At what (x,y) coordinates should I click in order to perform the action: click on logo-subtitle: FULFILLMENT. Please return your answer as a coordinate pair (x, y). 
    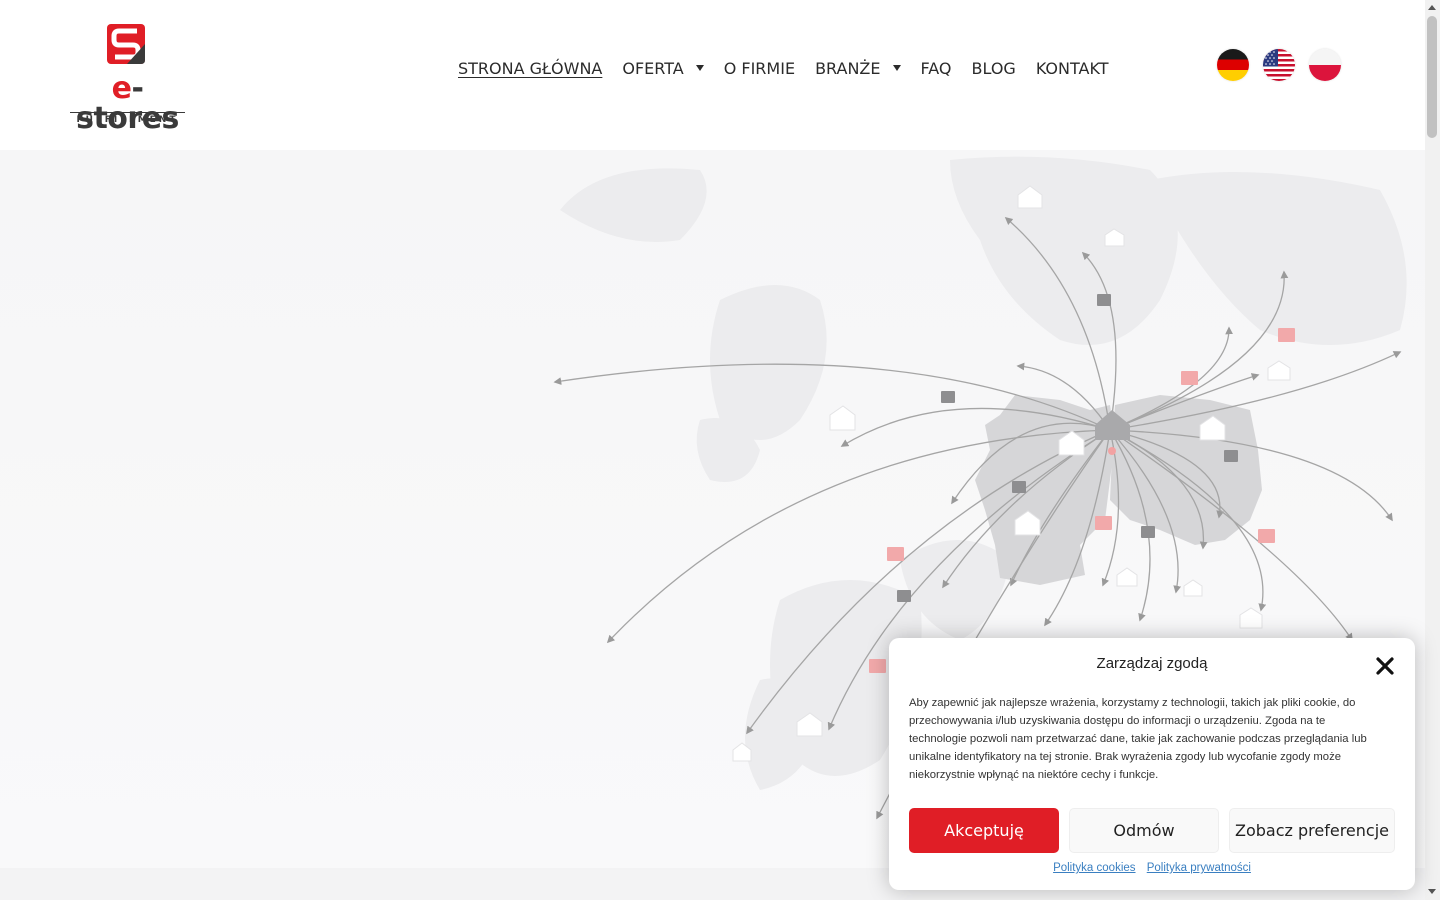
    Looking at the image, I should click on (127, 118).